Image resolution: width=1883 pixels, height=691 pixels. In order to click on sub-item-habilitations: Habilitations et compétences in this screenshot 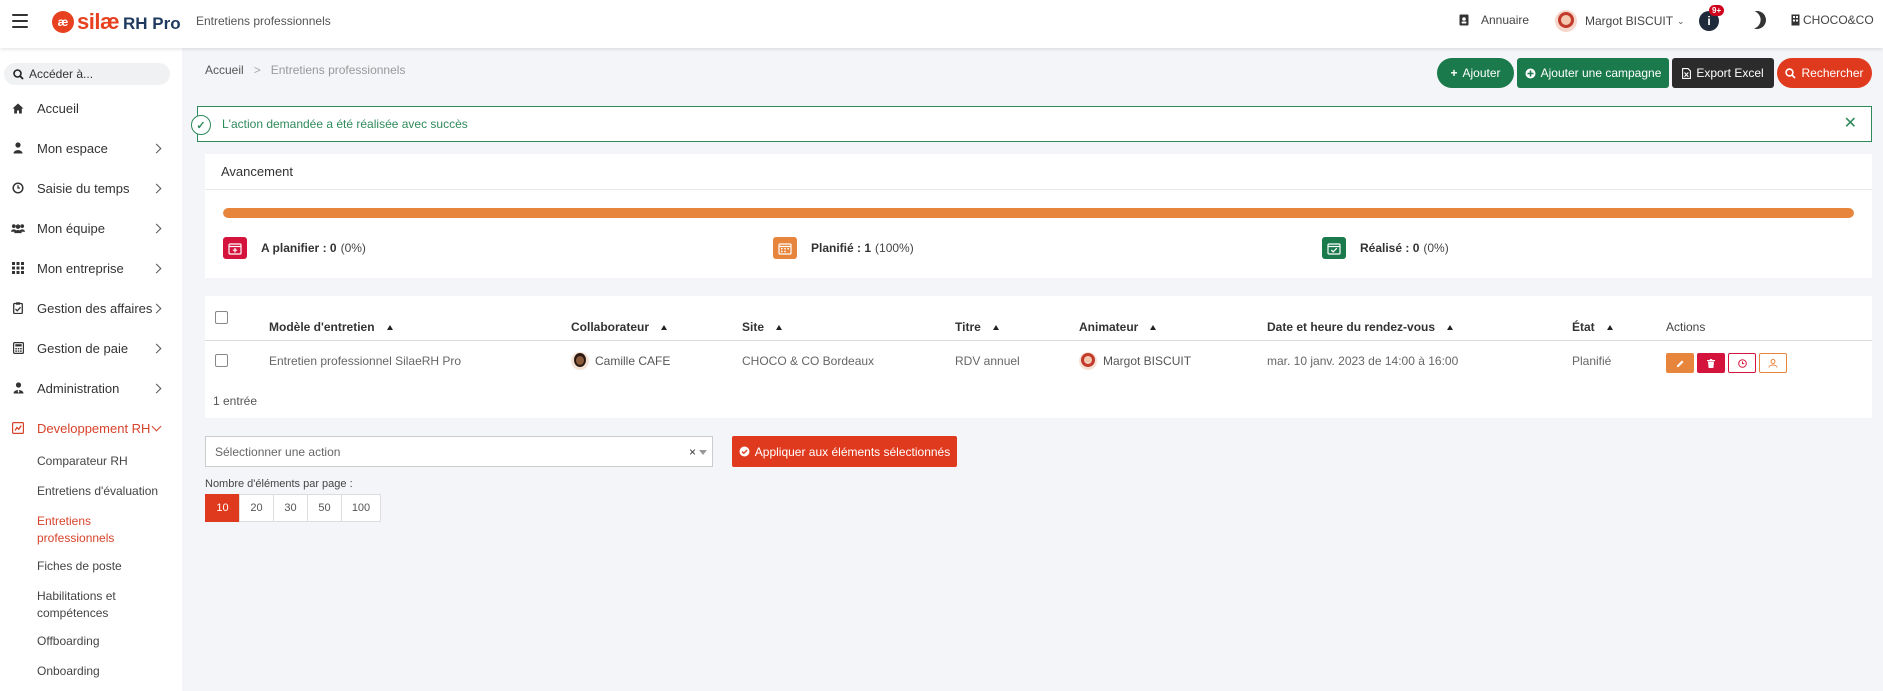, I will do `click(87, 605)`.